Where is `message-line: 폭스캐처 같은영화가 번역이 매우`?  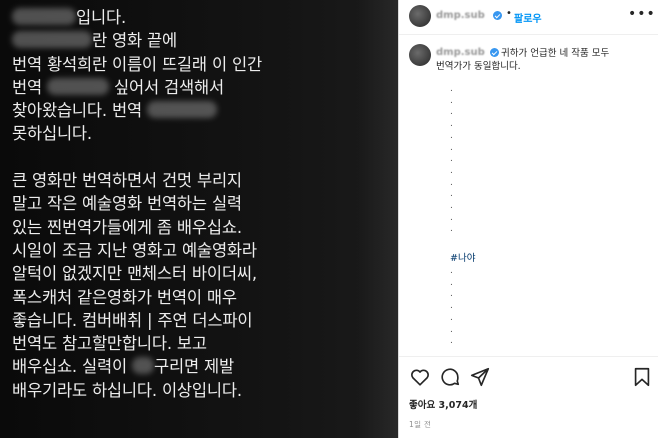
message-line: 폭스캐처 같은영화가 번역이 매우 is located at coordinates (182, 297).